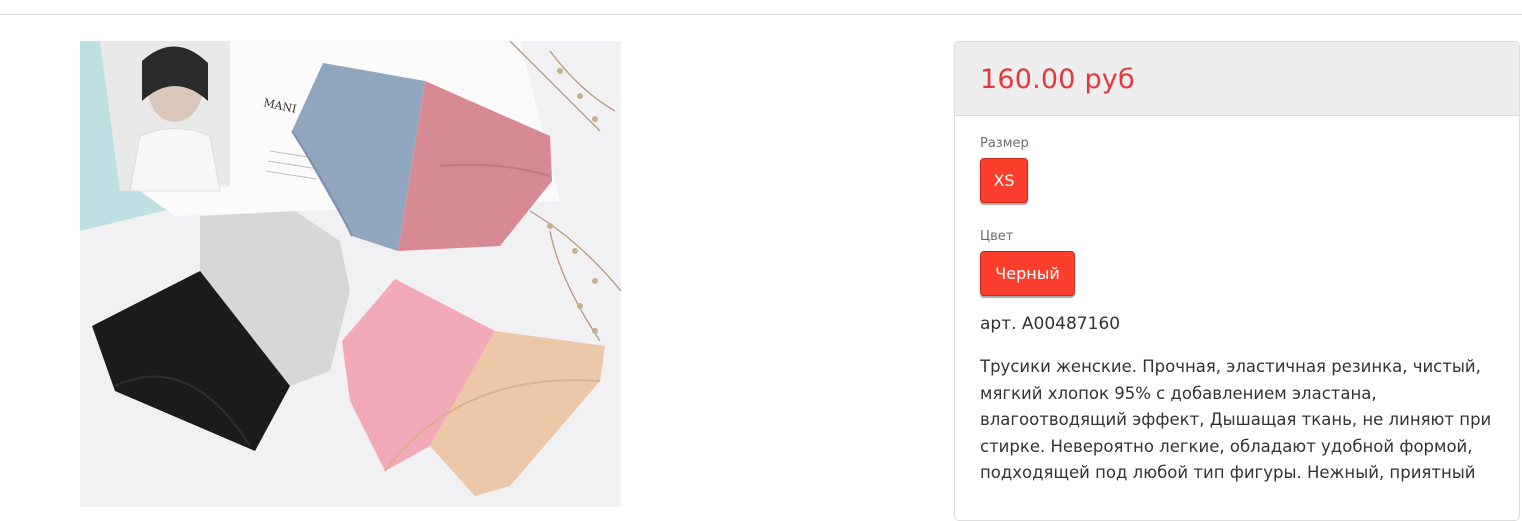  I want to click on product-price: 160.00 руб, so click(1057, 79).